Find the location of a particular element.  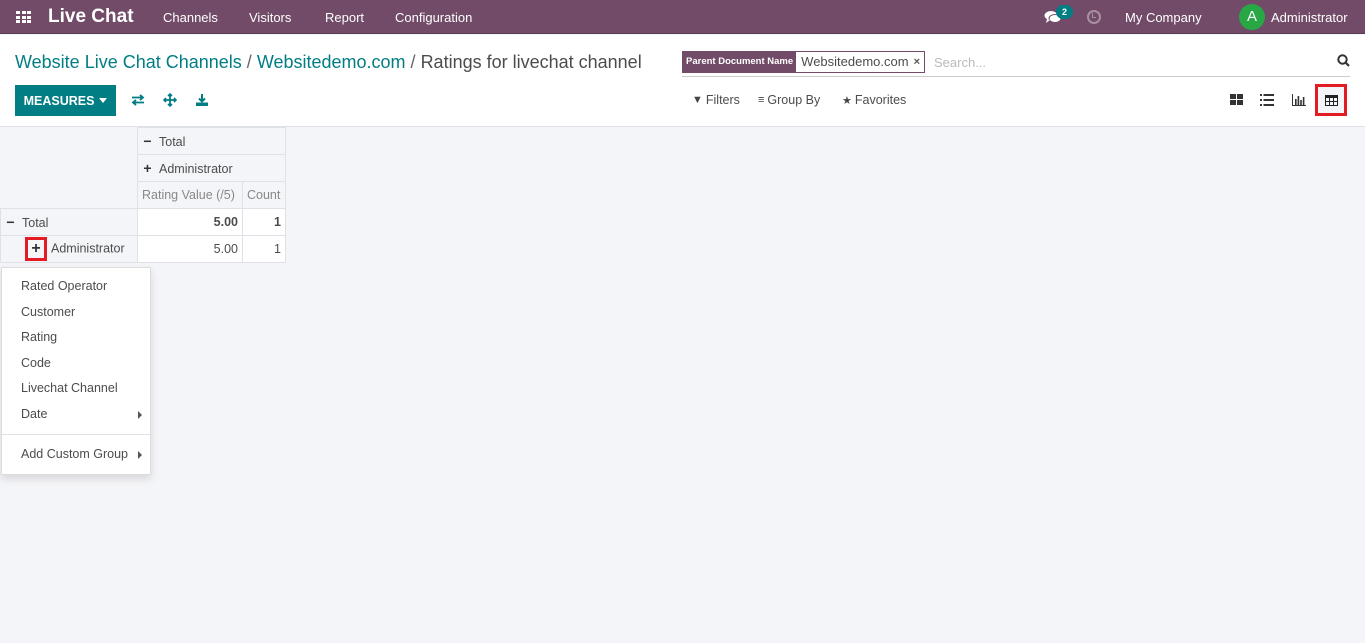

group-by-label: Group By is located at coordinates (794, 100).